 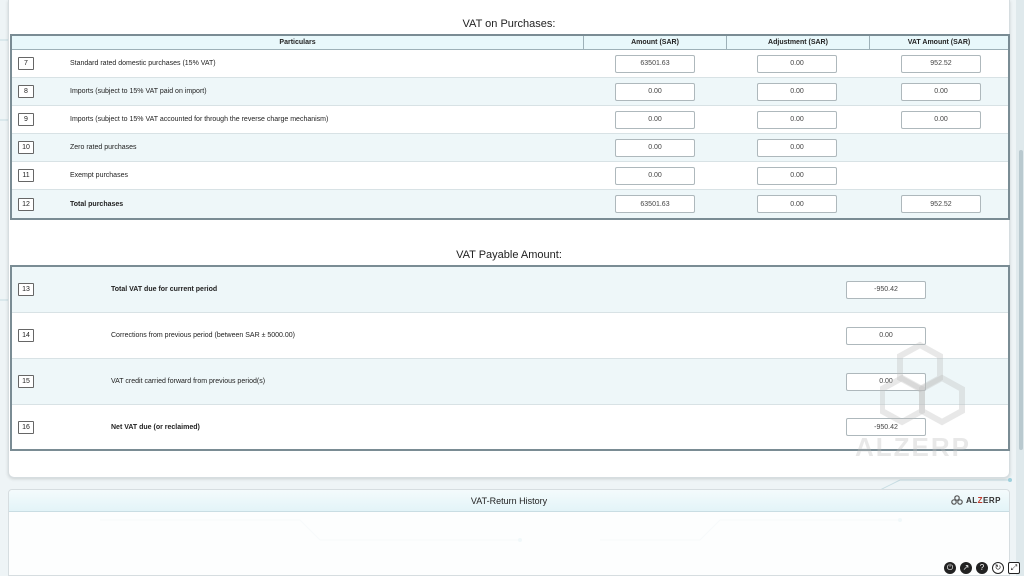 I want to click on row-number: 11, so click(x=26, y=175).